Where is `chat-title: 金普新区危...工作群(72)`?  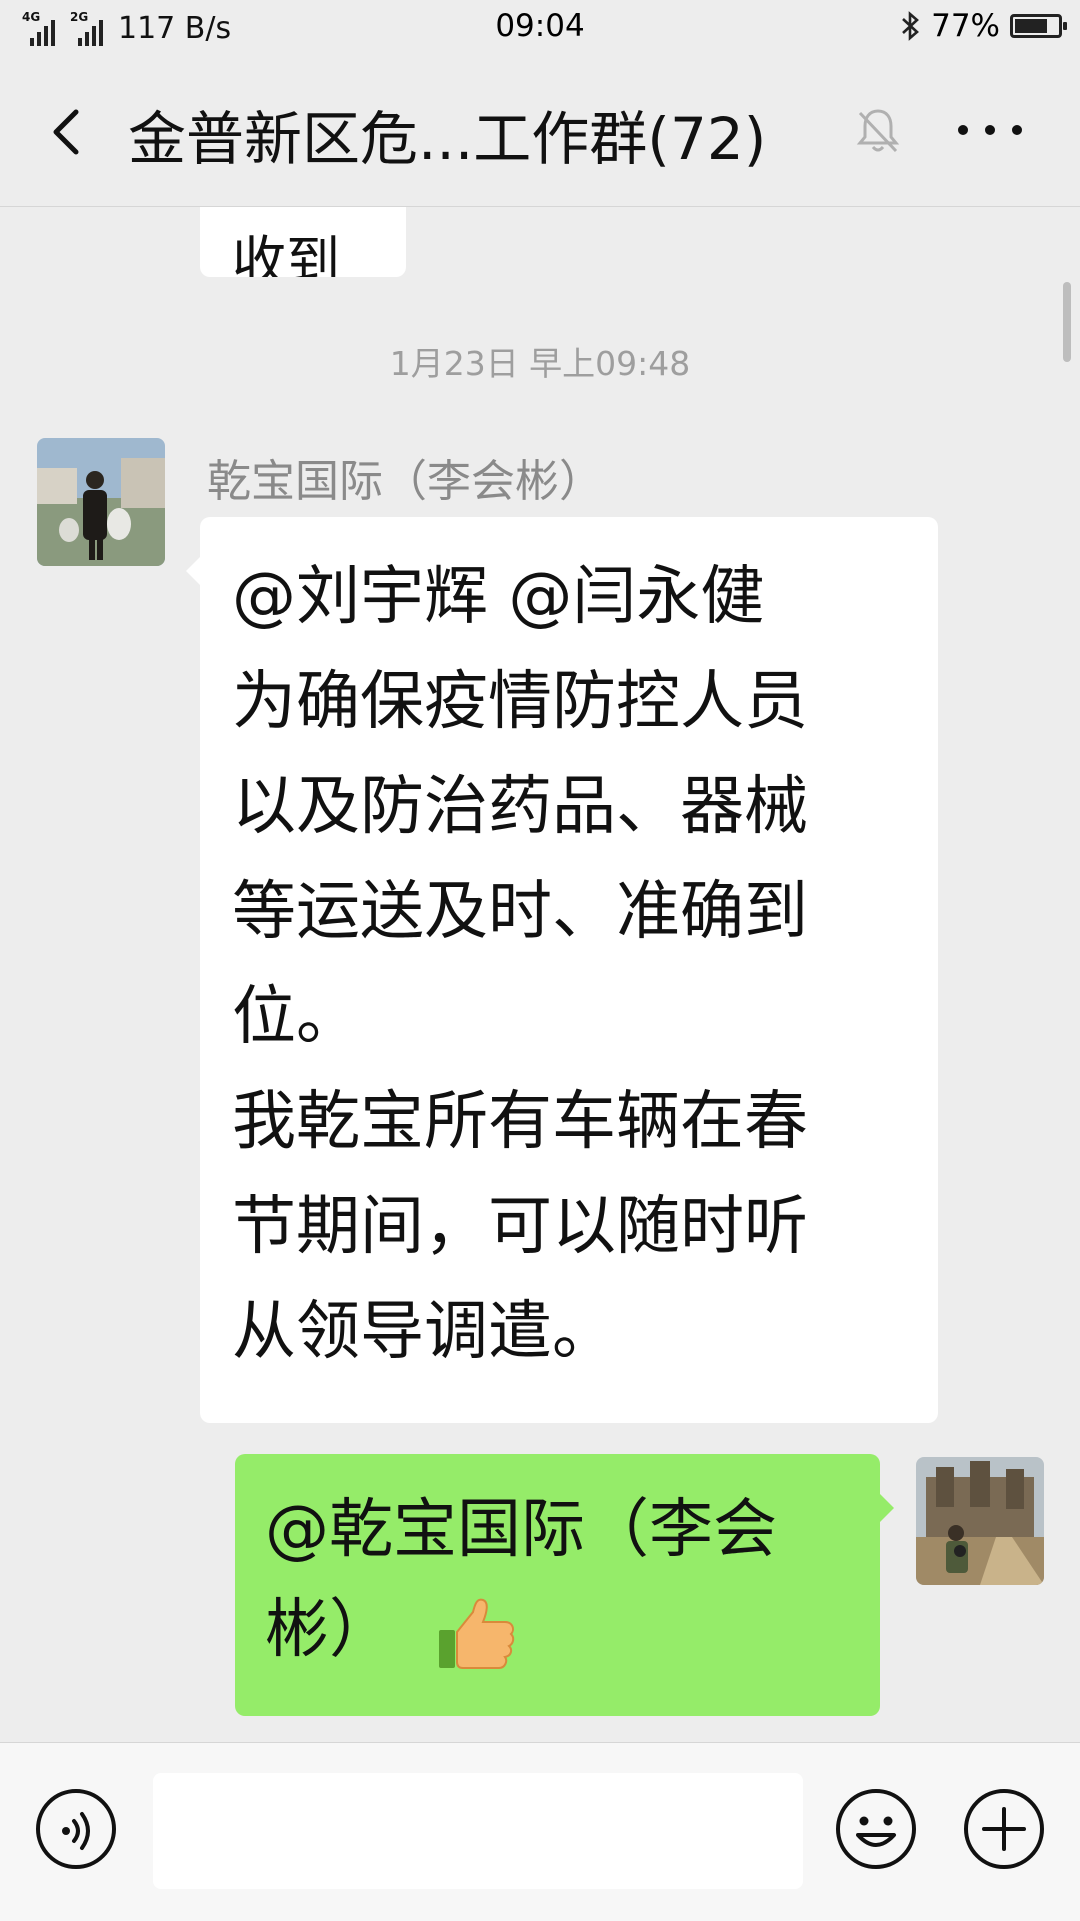
chat-title: 金普新区危...工作群(72) is located at coordinates (447, 134).